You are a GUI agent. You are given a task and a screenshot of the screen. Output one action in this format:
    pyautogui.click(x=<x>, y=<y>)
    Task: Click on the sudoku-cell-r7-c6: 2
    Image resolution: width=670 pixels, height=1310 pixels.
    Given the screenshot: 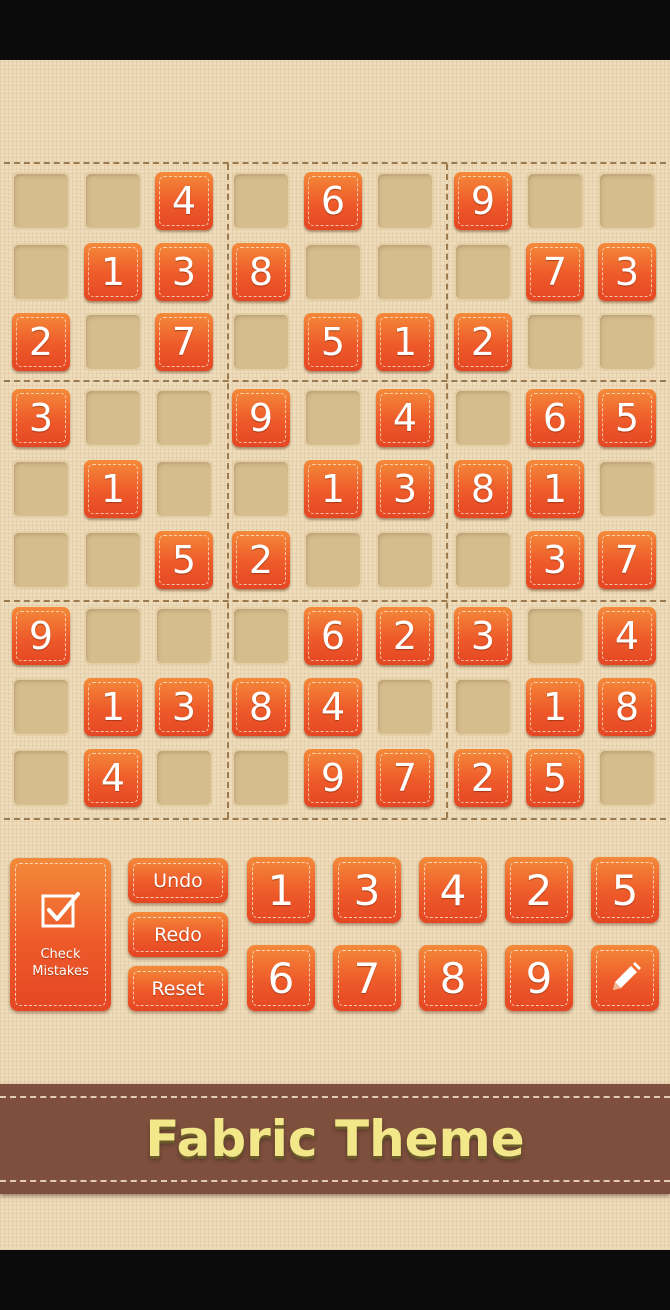 What is the action you would take?
    pyautogui.click(x=405, y=636)
    